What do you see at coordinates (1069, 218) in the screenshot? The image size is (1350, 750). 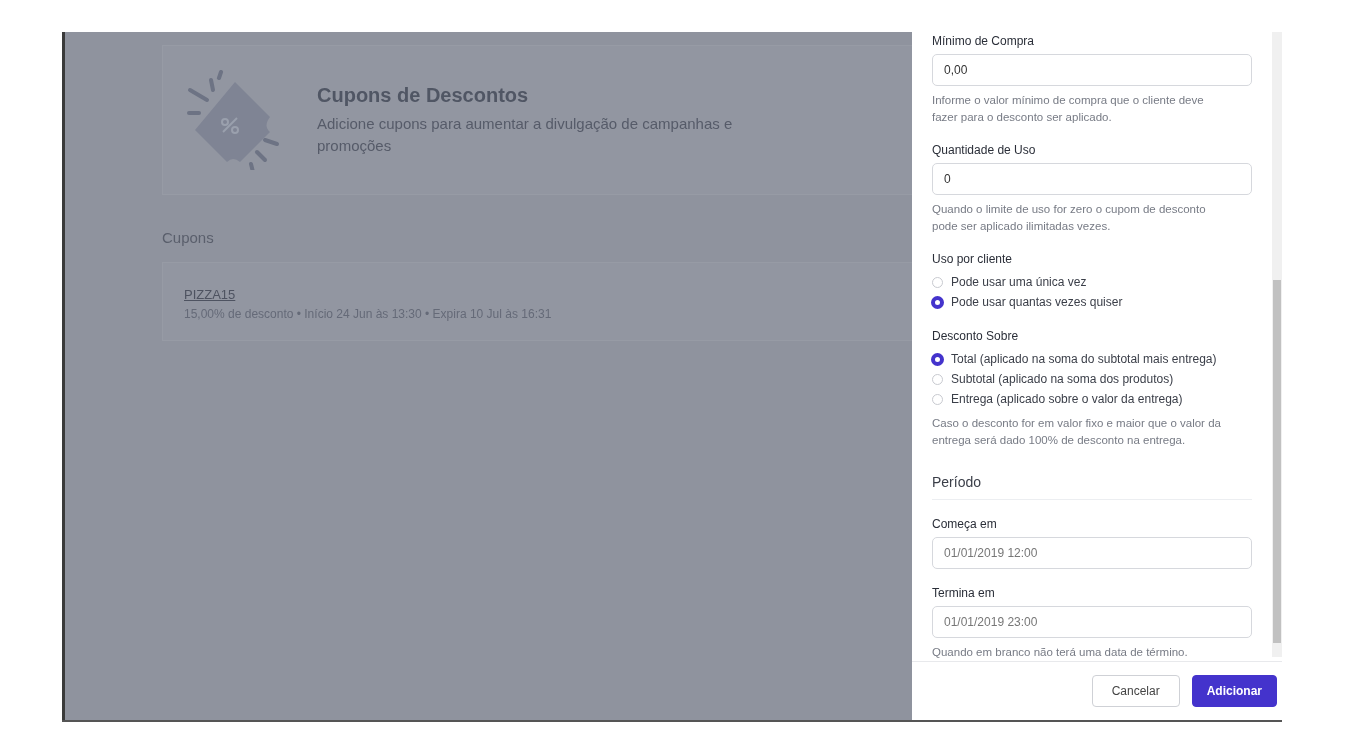 I see `help-text: Quando o limite de uso for zero o cupom de desconto pode ser aplicado ilimitadas vezes.` at bounding box center [1069, 218].